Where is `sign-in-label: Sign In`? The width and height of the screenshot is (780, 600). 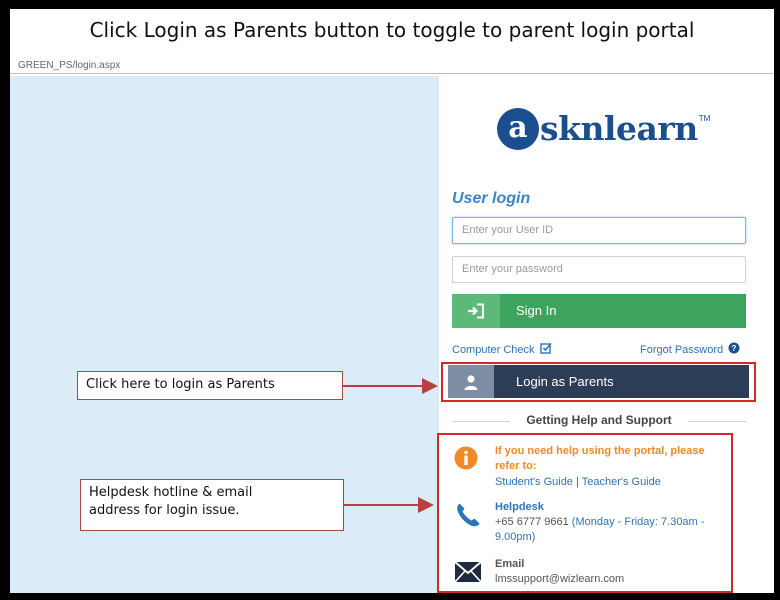
sign-in-label: Sign In is located at coordinates (536, 310).